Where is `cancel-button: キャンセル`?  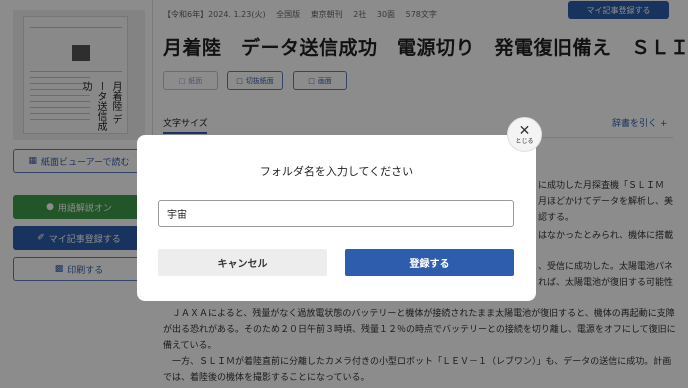 cancel-button: キャンセル is located at coordinates (242, 262).